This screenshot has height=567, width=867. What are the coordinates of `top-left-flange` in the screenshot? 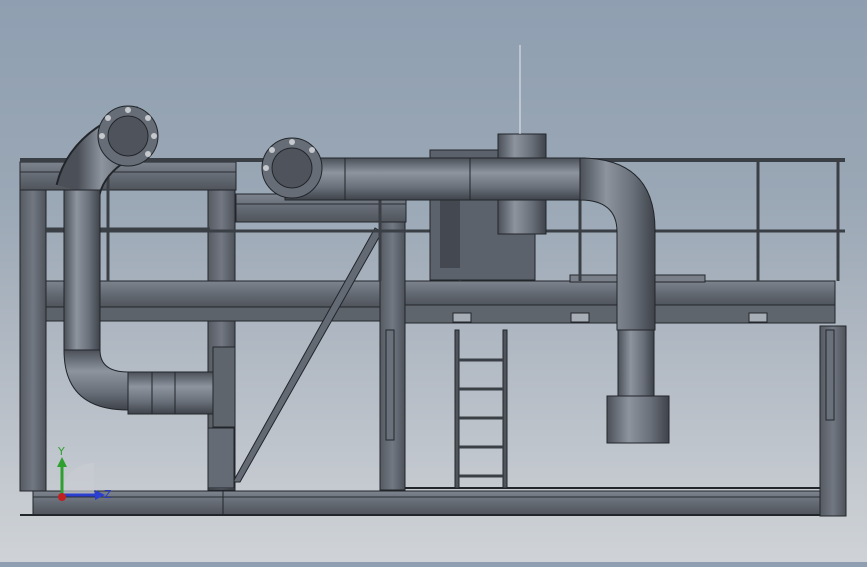 It's located at (128, 136).